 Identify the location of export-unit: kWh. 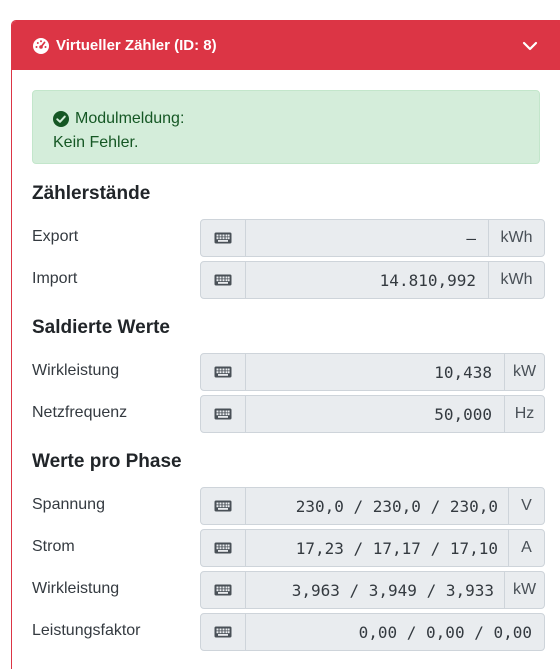
(516, 238).